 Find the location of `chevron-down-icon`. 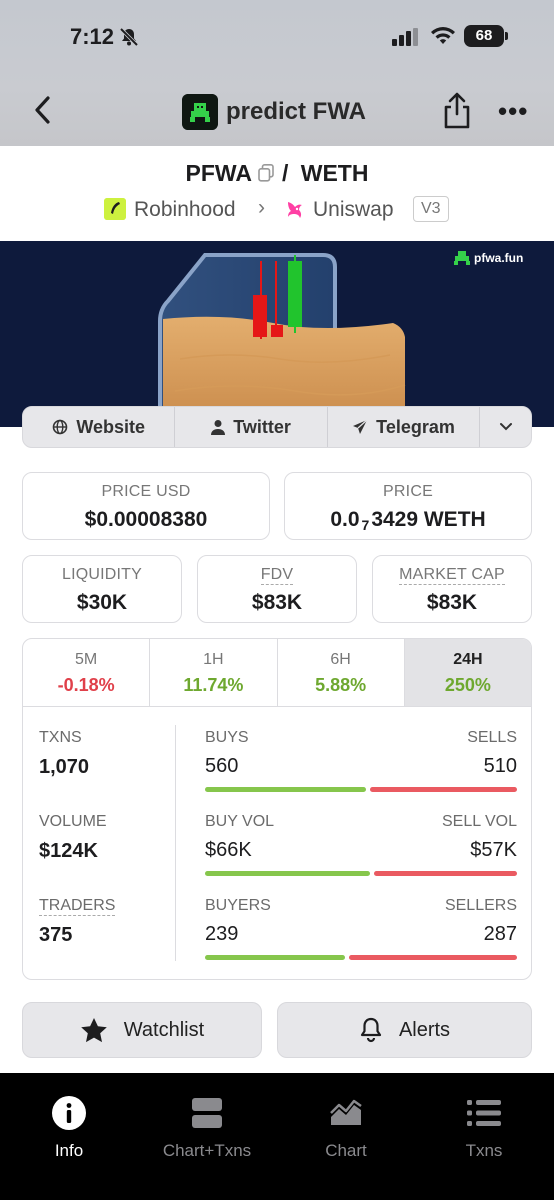

chevron-down-icon is located at coordinates (505, 427).